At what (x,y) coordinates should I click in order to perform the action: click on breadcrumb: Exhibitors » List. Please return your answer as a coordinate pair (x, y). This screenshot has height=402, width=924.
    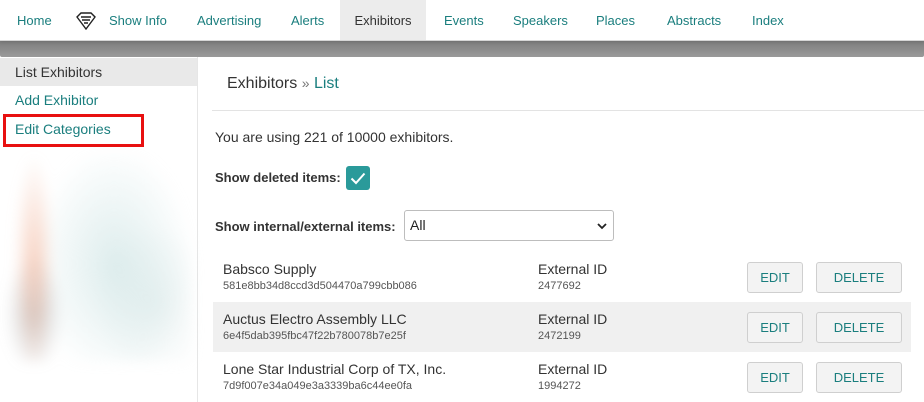
    Looking at the image, I should click on (283, 84).